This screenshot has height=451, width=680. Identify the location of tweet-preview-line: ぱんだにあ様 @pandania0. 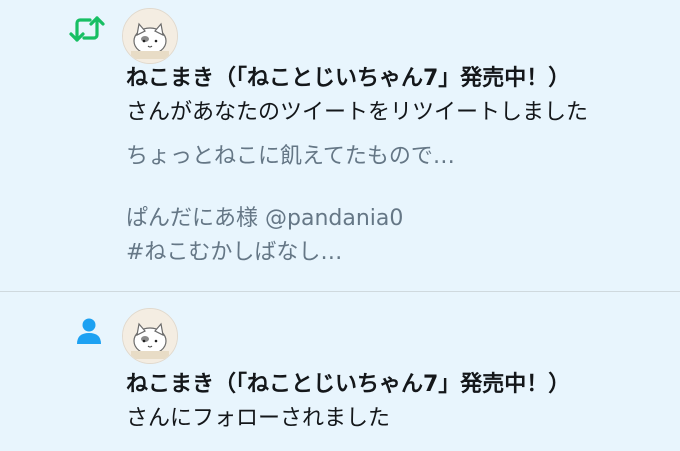
(264, 219).